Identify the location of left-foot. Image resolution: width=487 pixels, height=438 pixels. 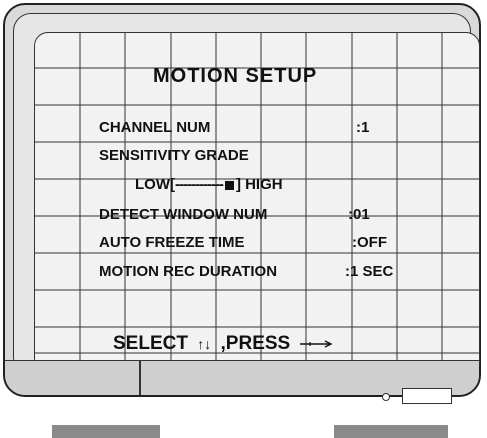
(106, 431).